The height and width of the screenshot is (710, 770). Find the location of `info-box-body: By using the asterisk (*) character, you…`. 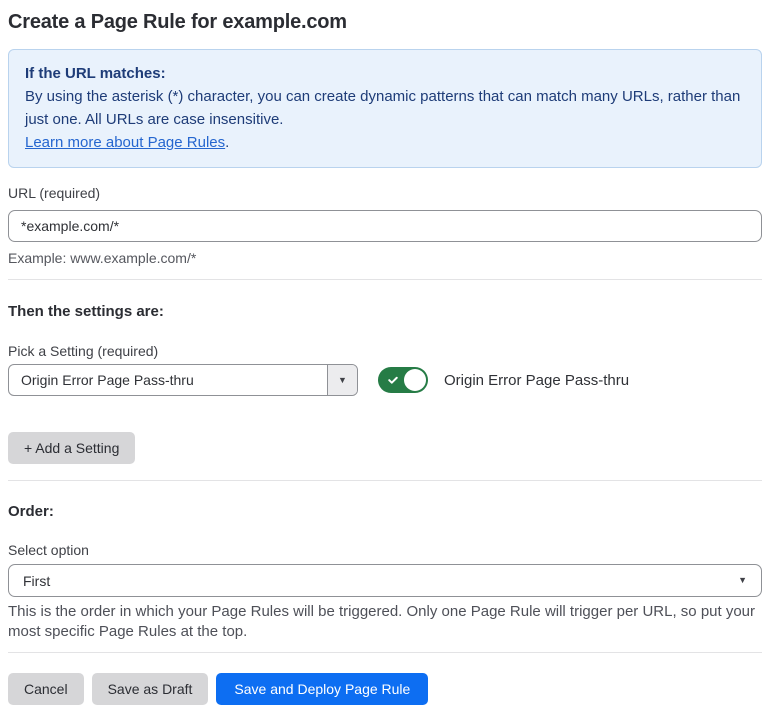

info-box-body: By using the asterisk (*) character, you… is located at coordinates (383, 108).